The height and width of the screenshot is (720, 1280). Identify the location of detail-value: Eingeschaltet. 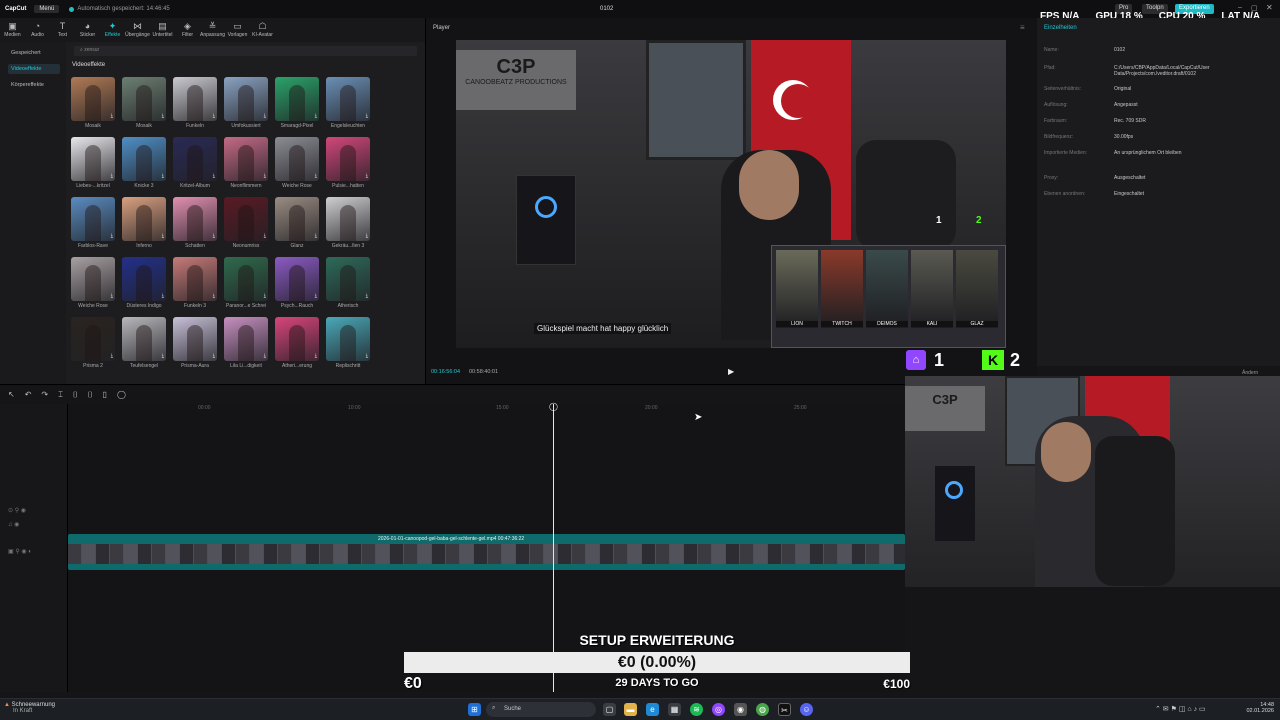
(1197, 194).